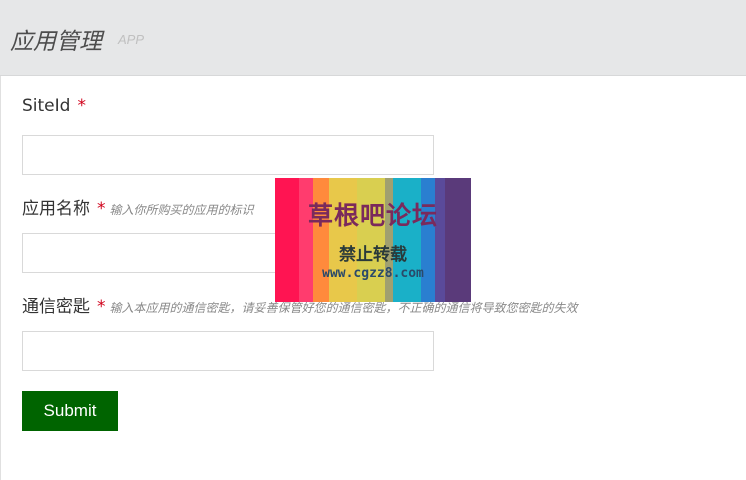  Describe the element at coordinates (46, 106) in the screenshot. I see `siteid-label: SiteId` at that location.